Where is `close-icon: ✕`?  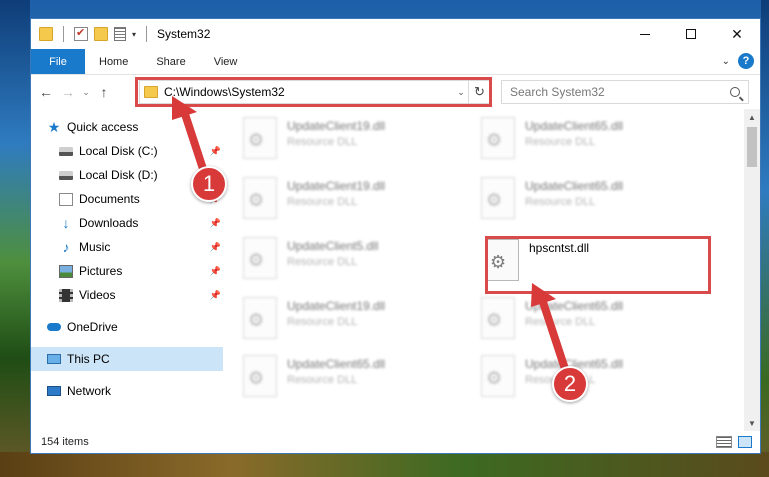
close-icon: ✕ is located at coordinates (737, 33).